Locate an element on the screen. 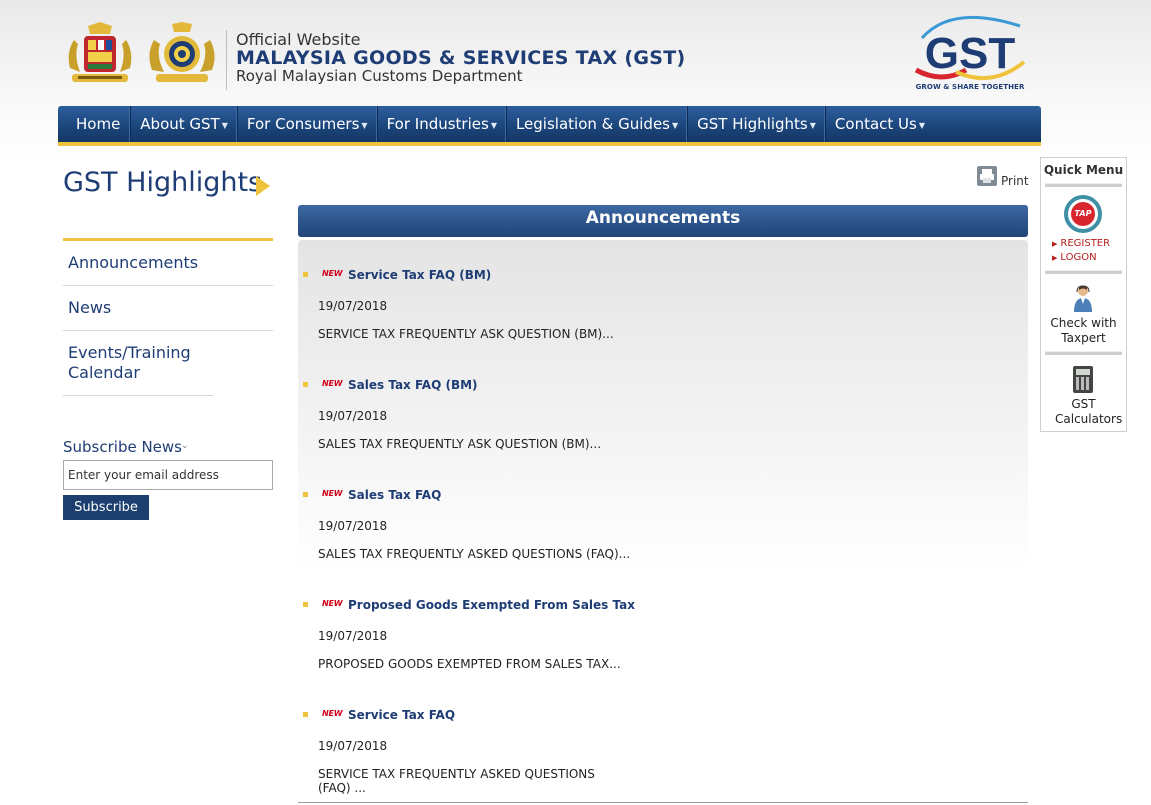 The height and width of the screenshot is (805, 1151). gst-logo-icon: GST is located at coordinates (970, 51).